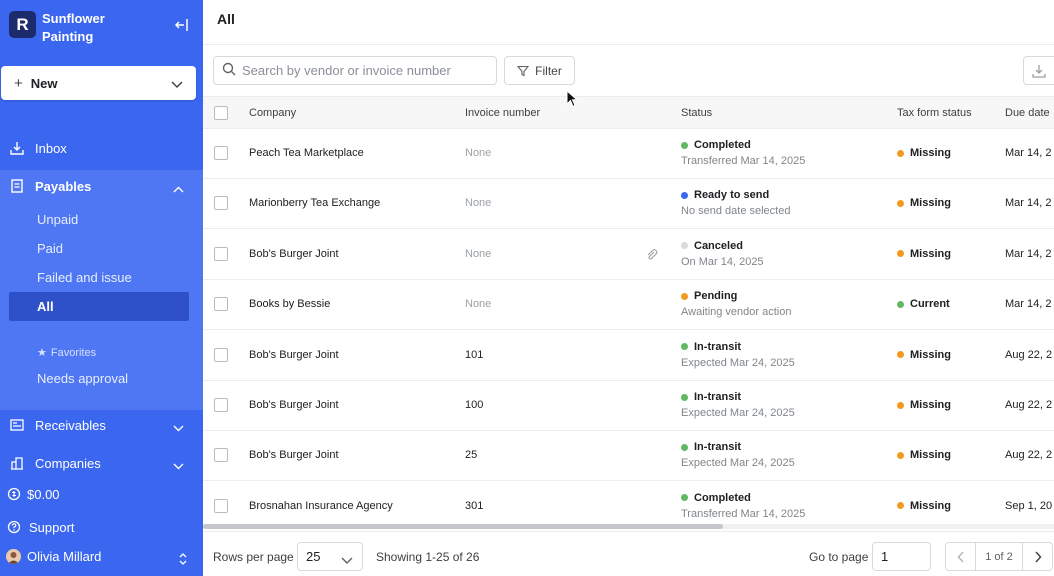 Image resolution: width=1054 pixels, height=576 pixels. Describe the element at coordinates (313, 556) in the screenshot. I see `rows-per-page-value: 25` at that location.